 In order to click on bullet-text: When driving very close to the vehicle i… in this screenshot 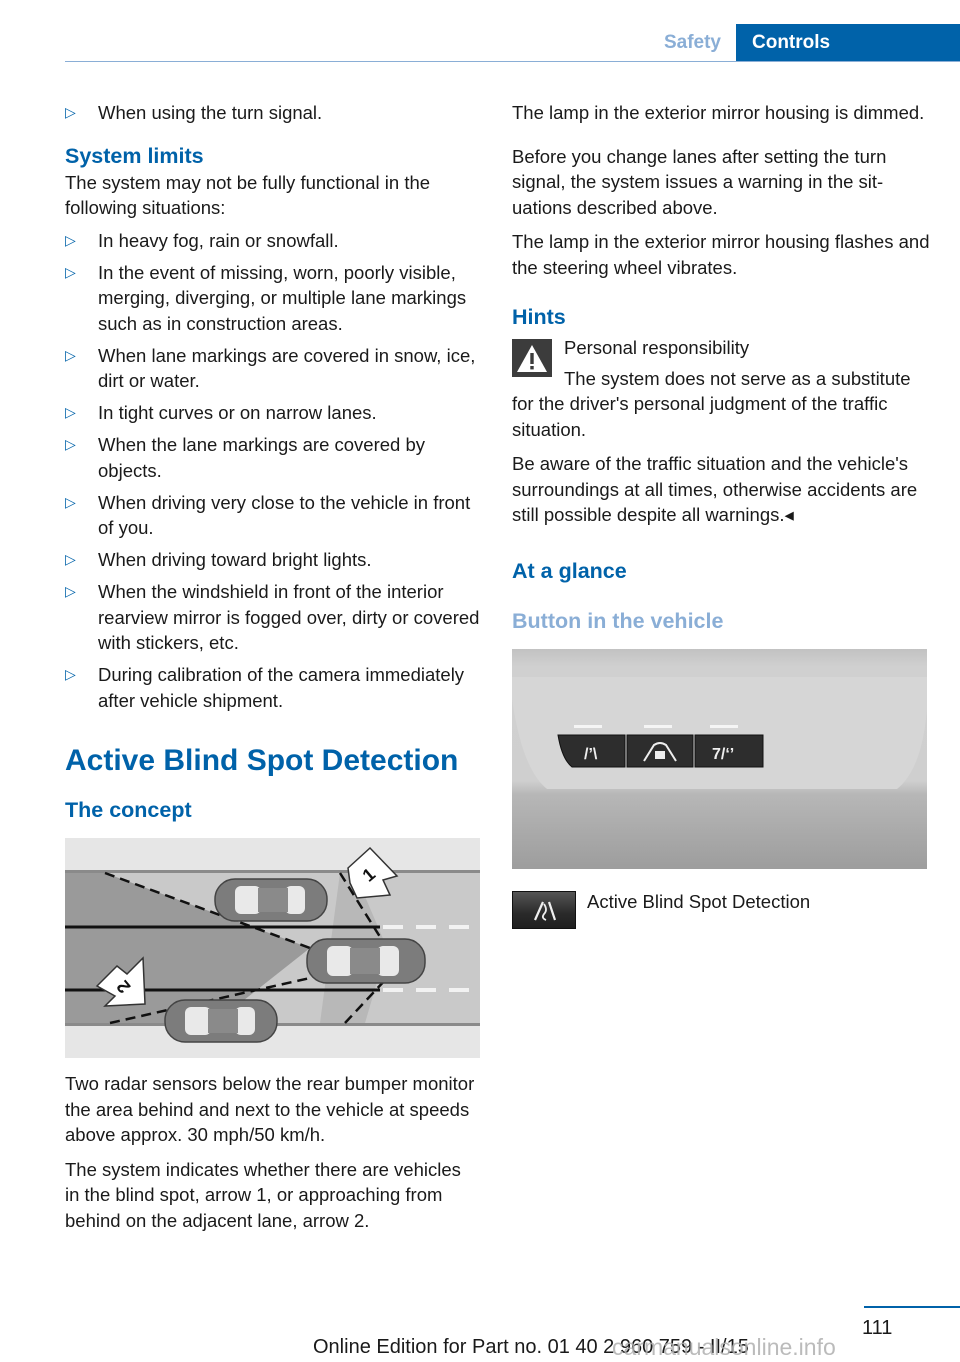, I will do `click(284, 515)`.